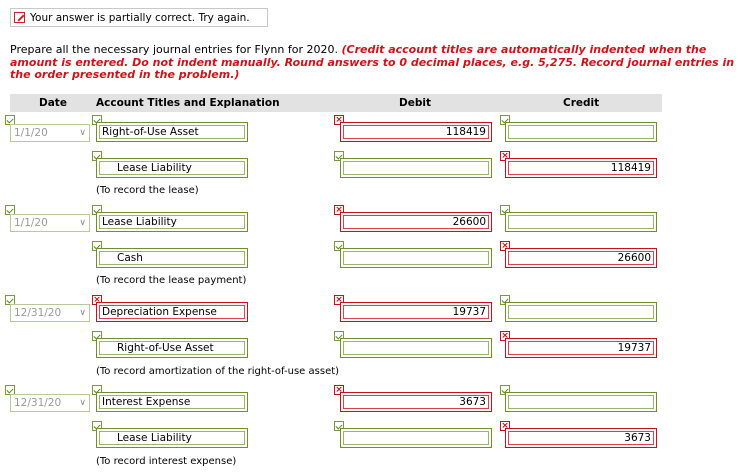 The image size is (753, 476). Describe the element at coordinates (166, 461) in the screenshot. I see `entry-note: (To record interest expense)` at that location.